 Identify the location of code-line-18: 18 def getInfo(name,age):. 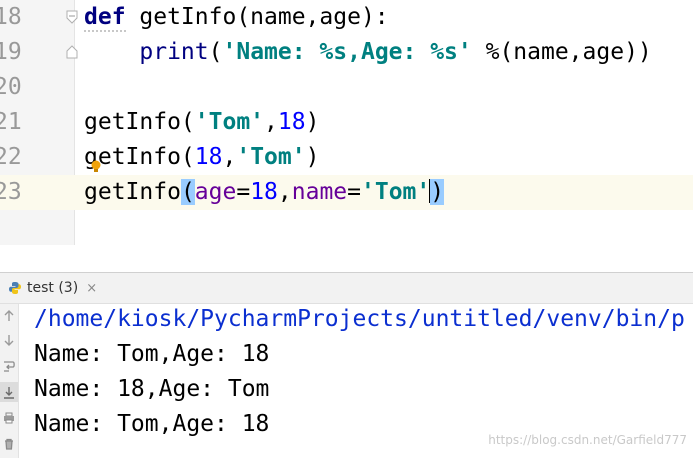
(346, 17).